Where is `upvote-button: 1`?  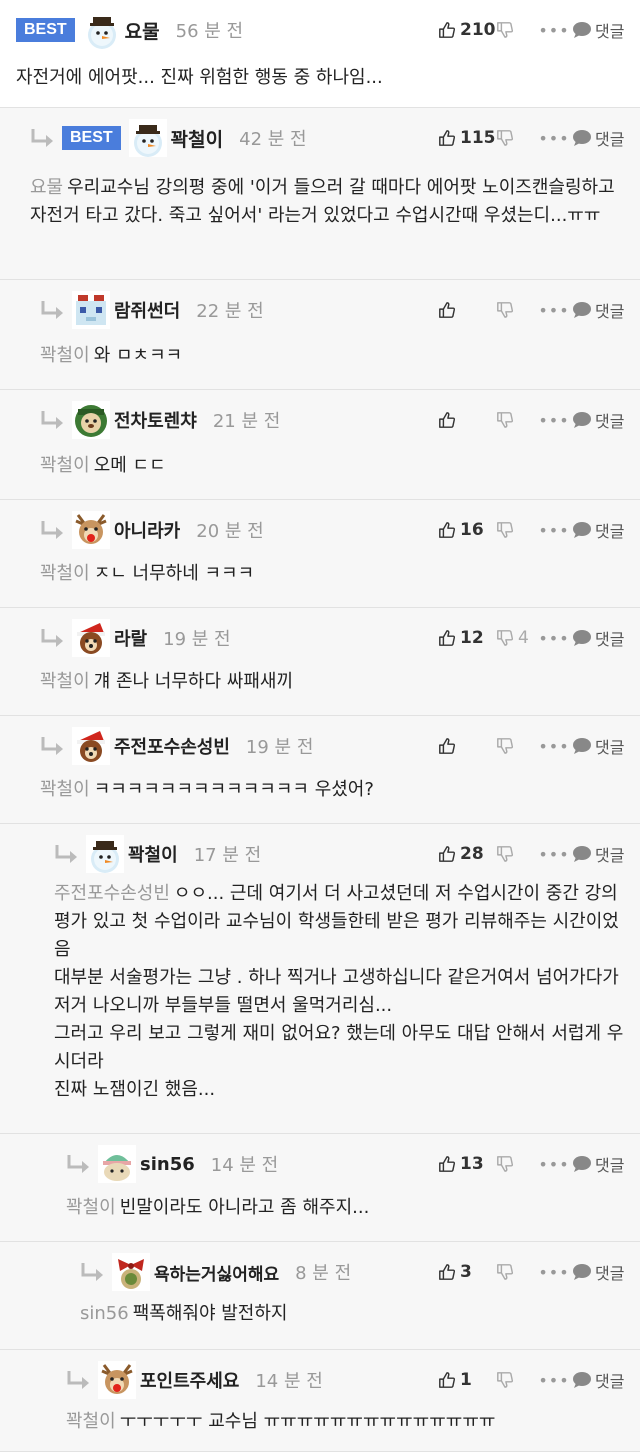 upvote-button: 1 is located at coordinates (467, 1380).